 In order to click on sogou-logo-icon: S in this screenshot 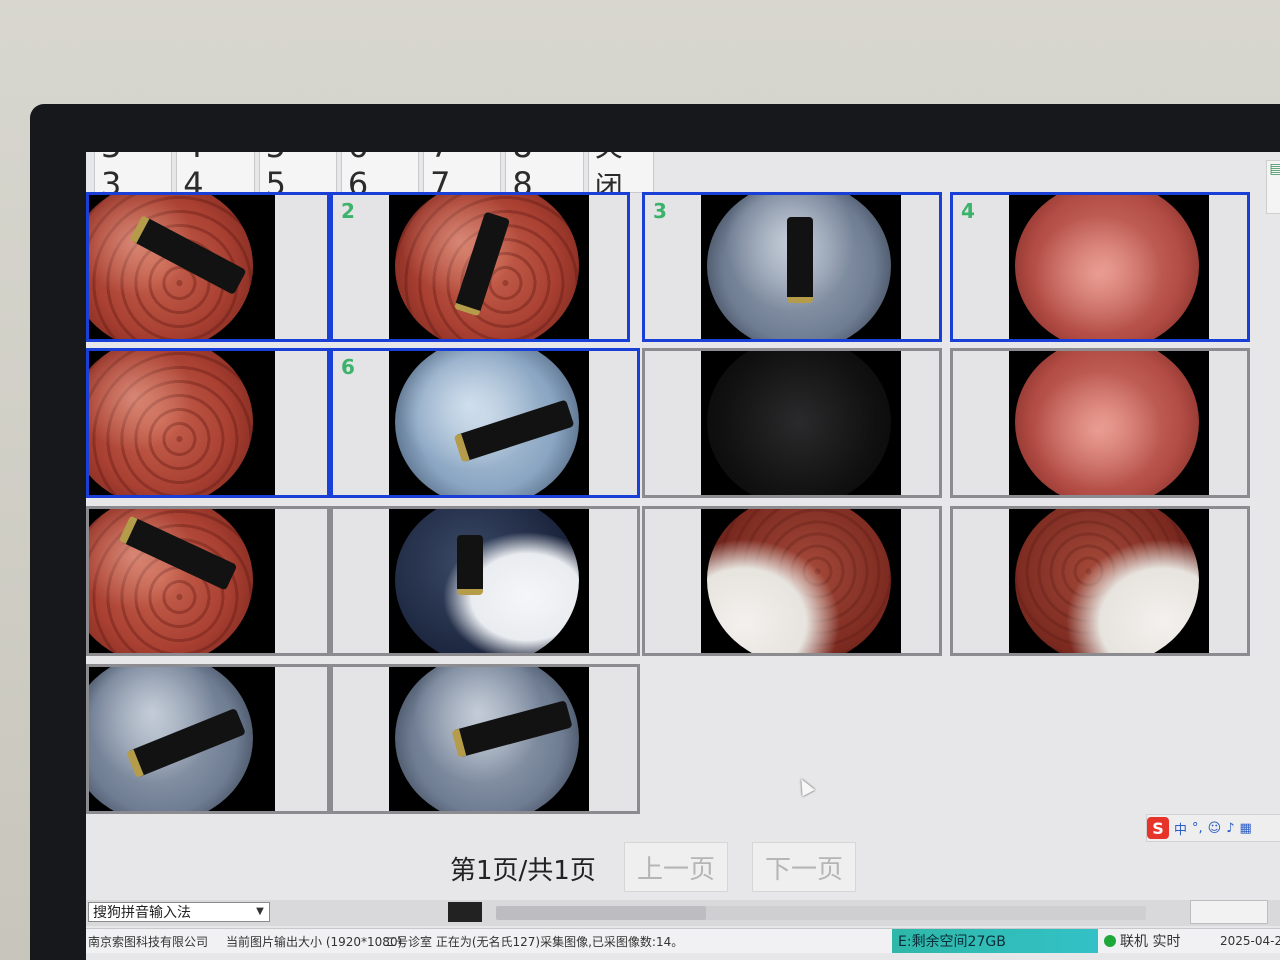, I will do `click(1158, 828)`.